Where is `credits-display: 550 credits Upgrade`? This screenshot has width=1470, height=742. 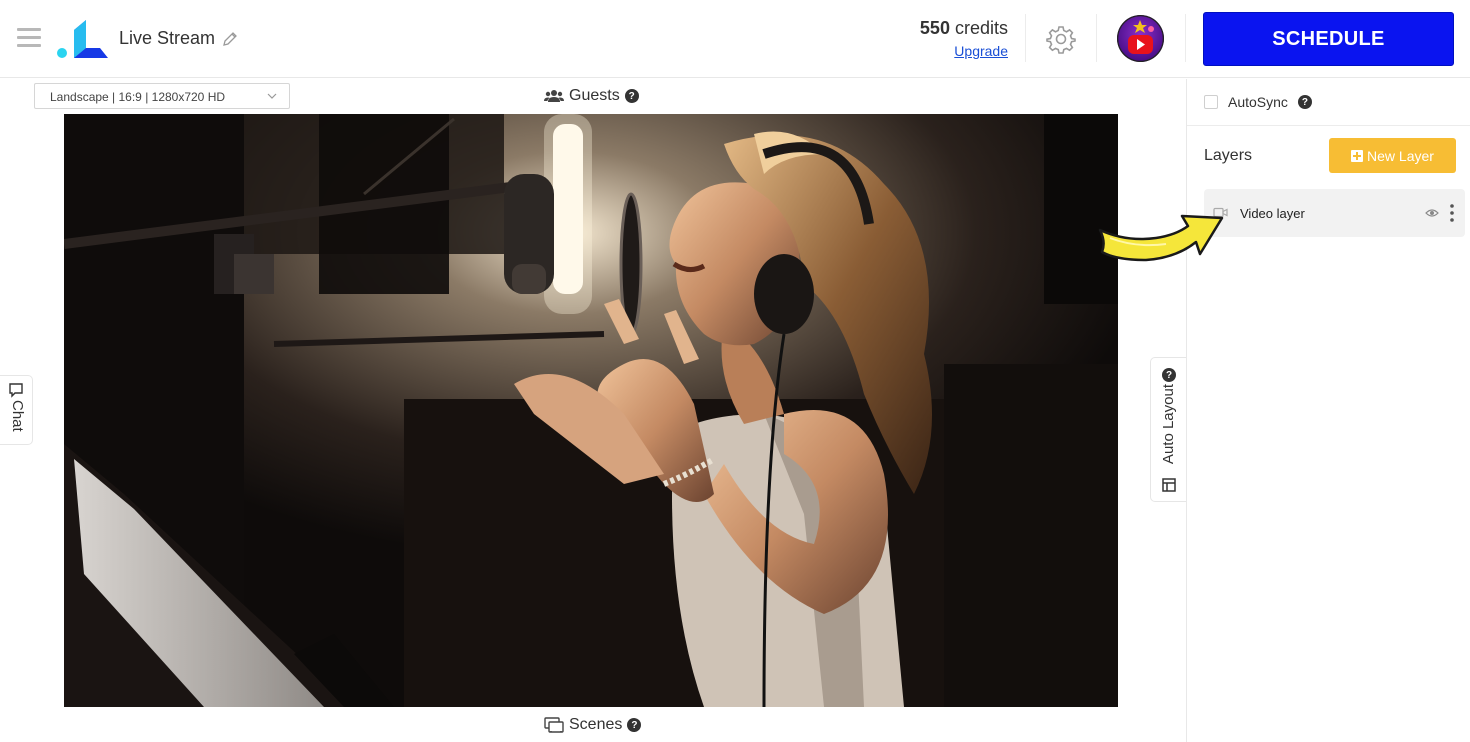 credits-display: 550 credits Upgrade is located at coordinates (954, 38).